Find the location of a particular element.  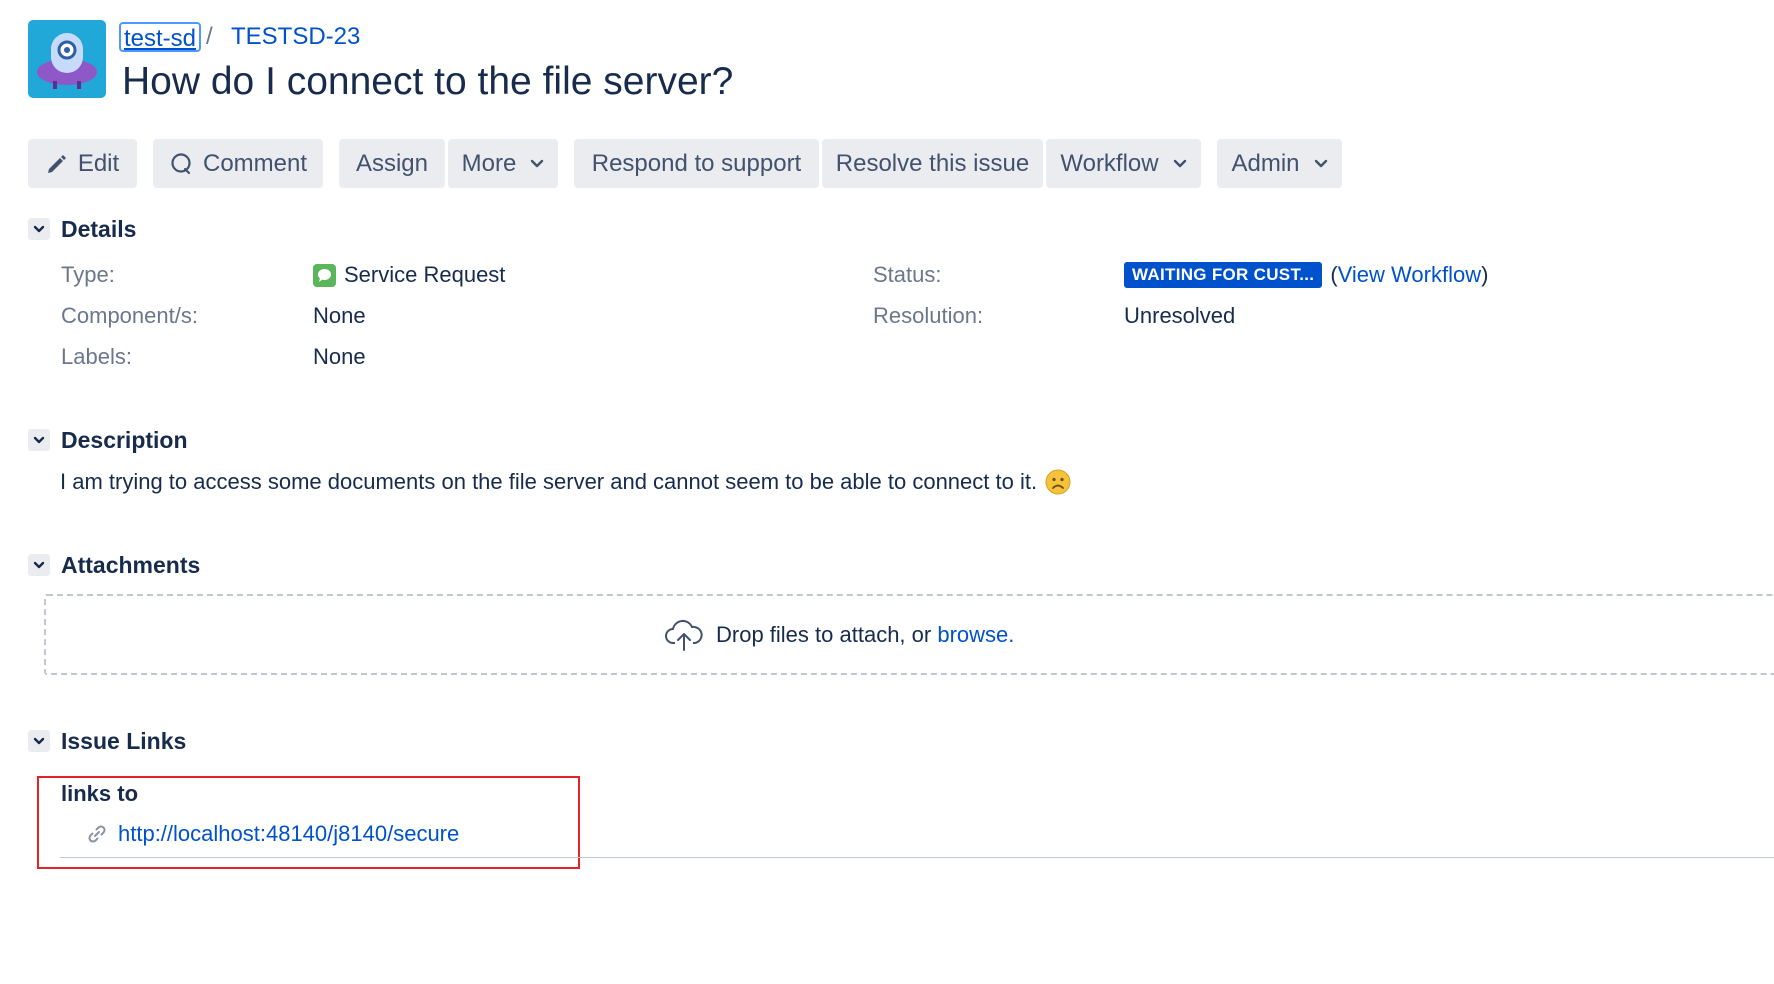

details-heading: Details is located at coordinates (99, 228).